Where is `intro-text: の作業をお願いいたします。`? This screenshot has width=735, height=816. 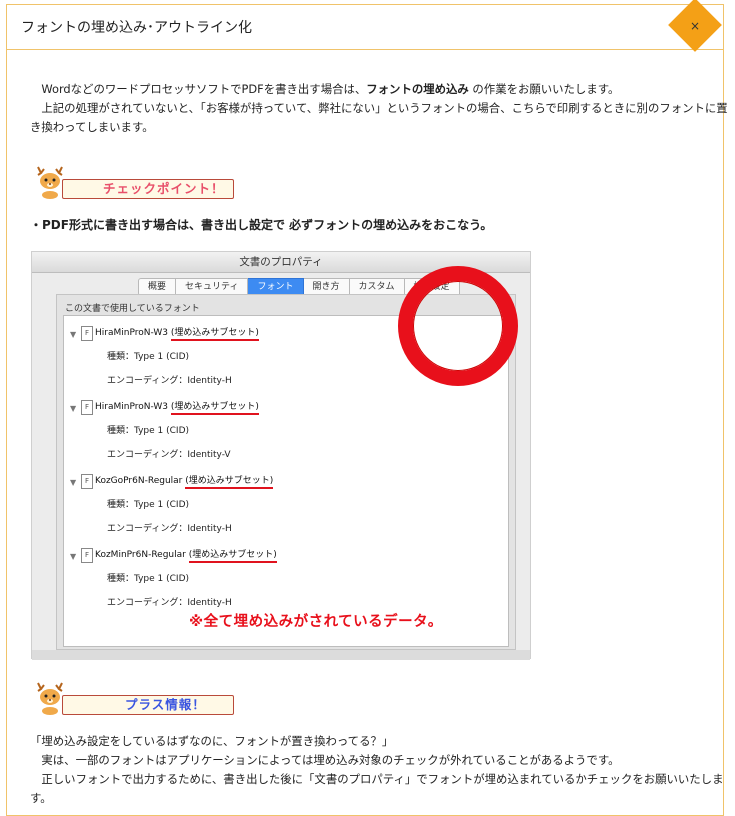 intro-text: の作業をお願いいたします。 is located at coordinates (544, 89).